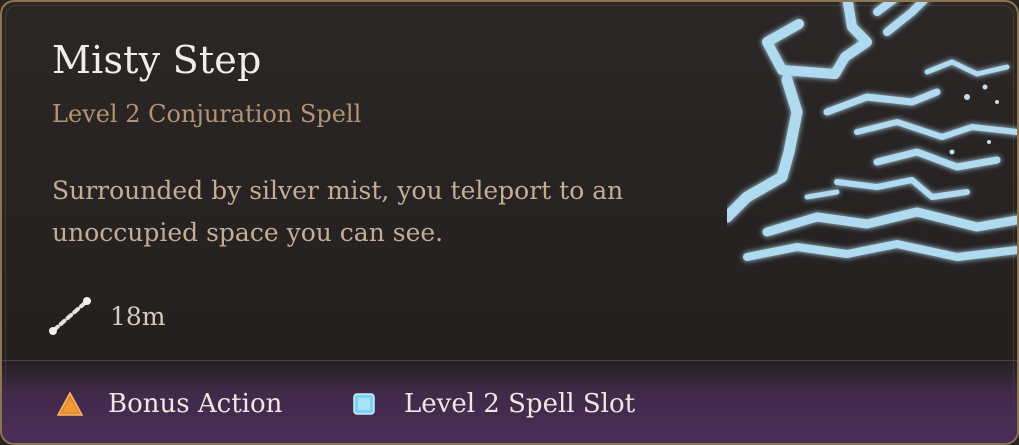 The image size is (1019, 445). I want to click on cost-label: Bonus Action, so click(195, 404).